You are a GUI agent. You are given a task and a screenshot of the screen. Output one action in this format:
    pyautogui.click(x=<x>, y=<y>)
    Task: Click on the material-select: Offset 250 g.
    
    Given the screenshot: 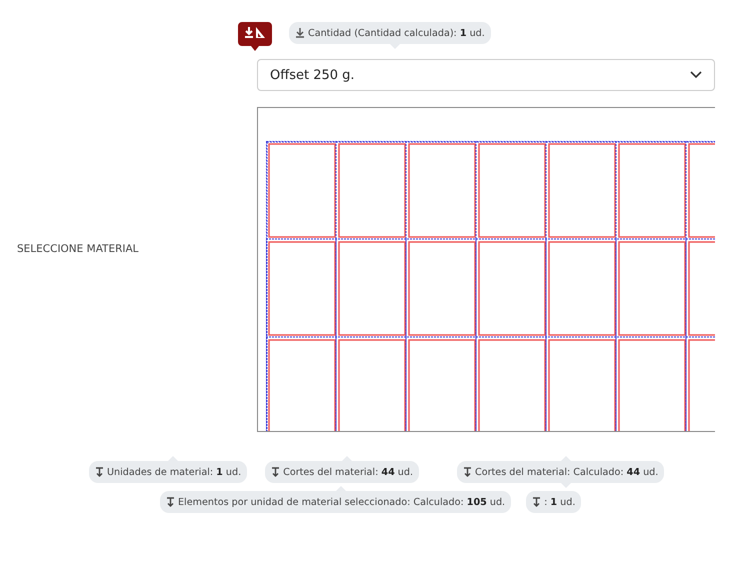 What is the action you would take?
    pyautogui.click(x=486, y=75)
    